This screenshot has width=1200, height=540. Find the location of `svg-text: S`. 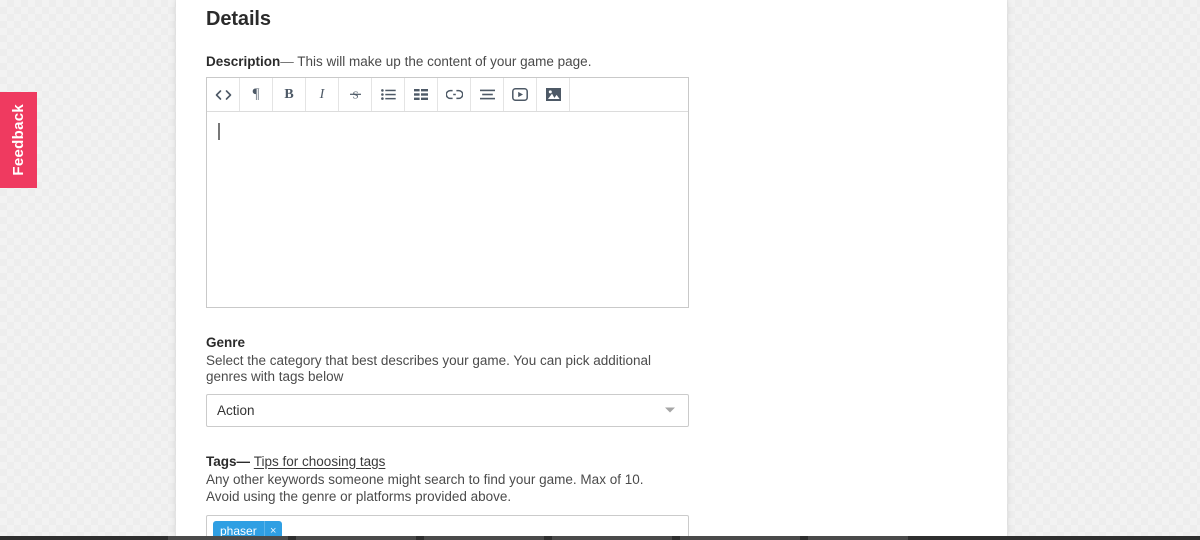

svg-text: S is located at coordinates (355, 96).